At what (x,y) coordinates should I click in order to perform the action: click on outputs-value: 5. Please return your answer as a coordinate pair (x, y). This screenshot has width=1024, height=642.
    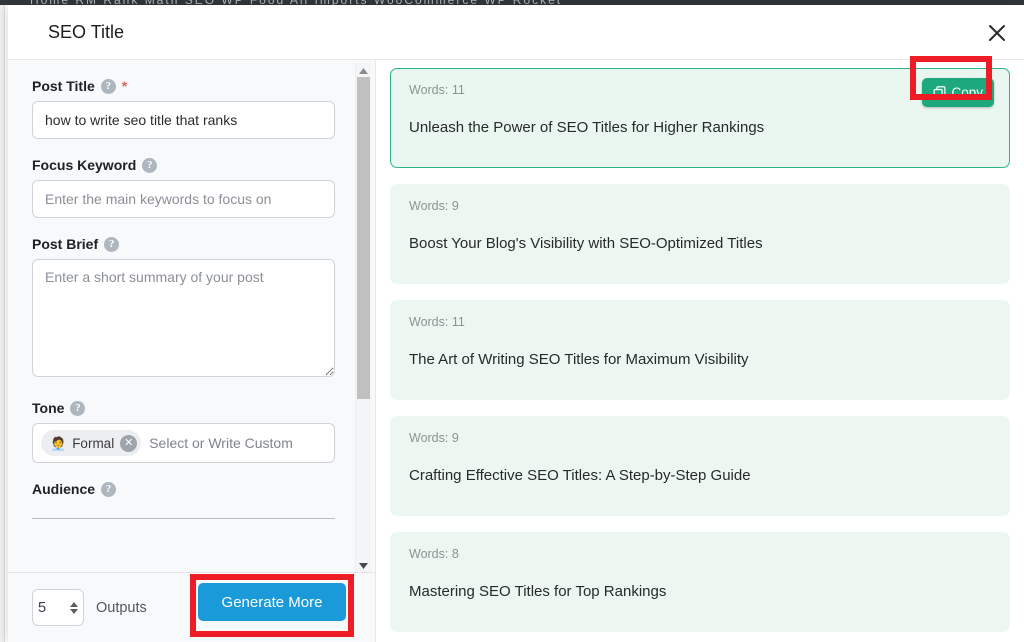
    Looking at the image, I should click on (42, 608).